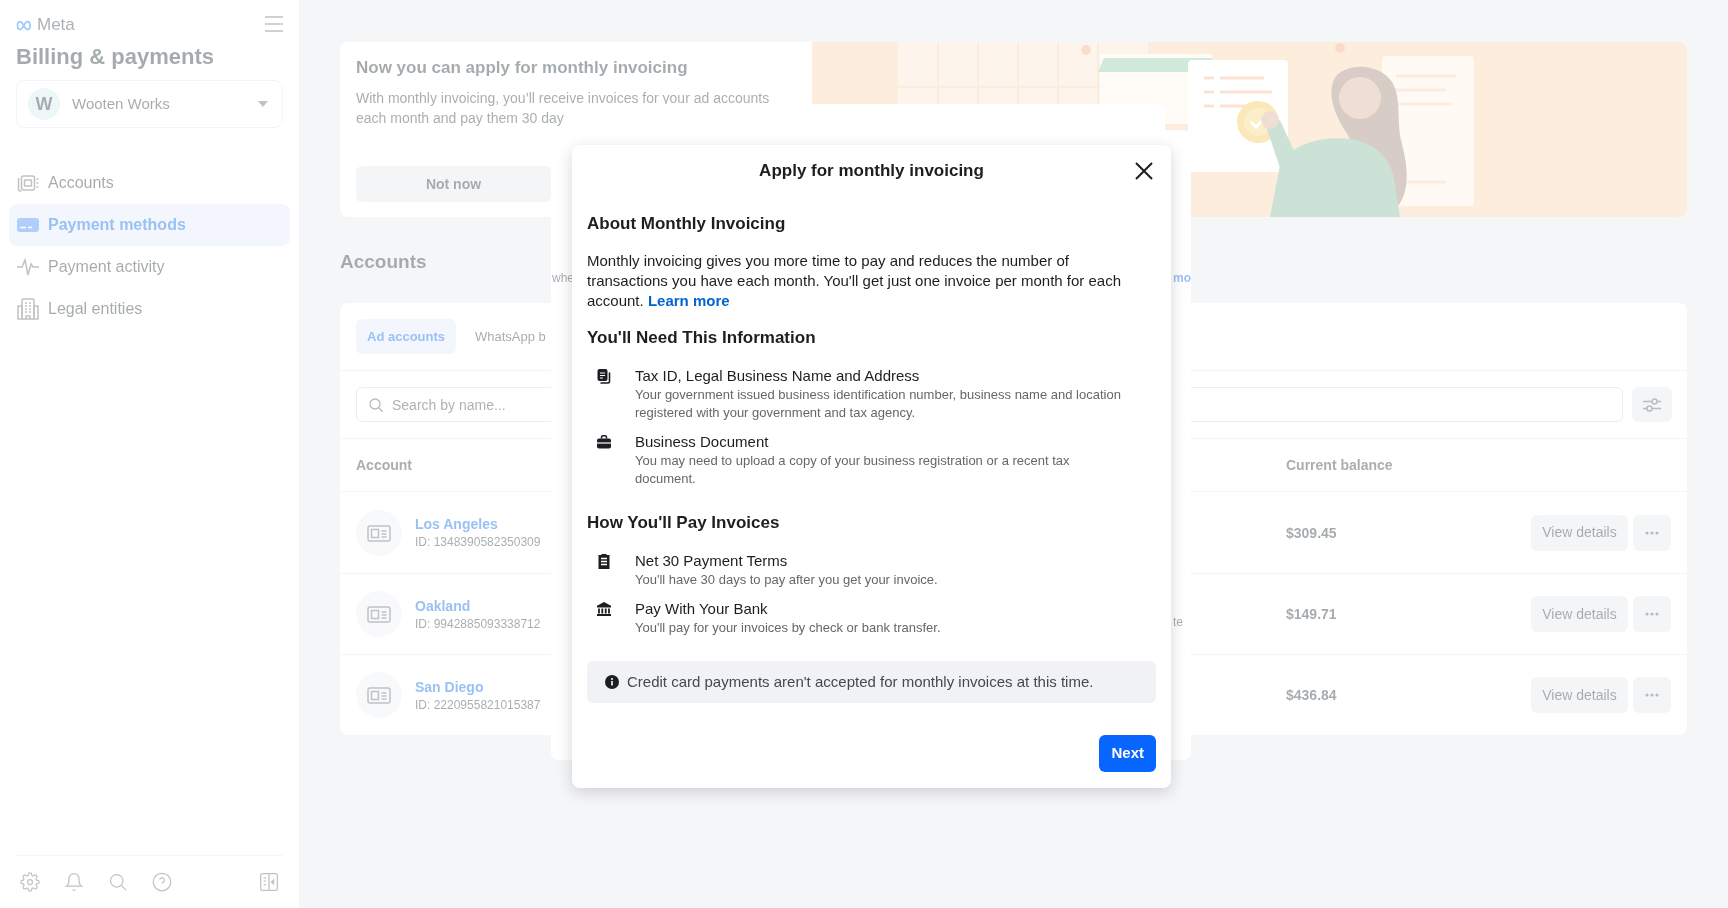  What do you see at coordinates (853, 470) in the screenshot?
I see `item-description: You may need to upload a copy of your business registration or a recent tax document.` at bounding box center [853, 470].